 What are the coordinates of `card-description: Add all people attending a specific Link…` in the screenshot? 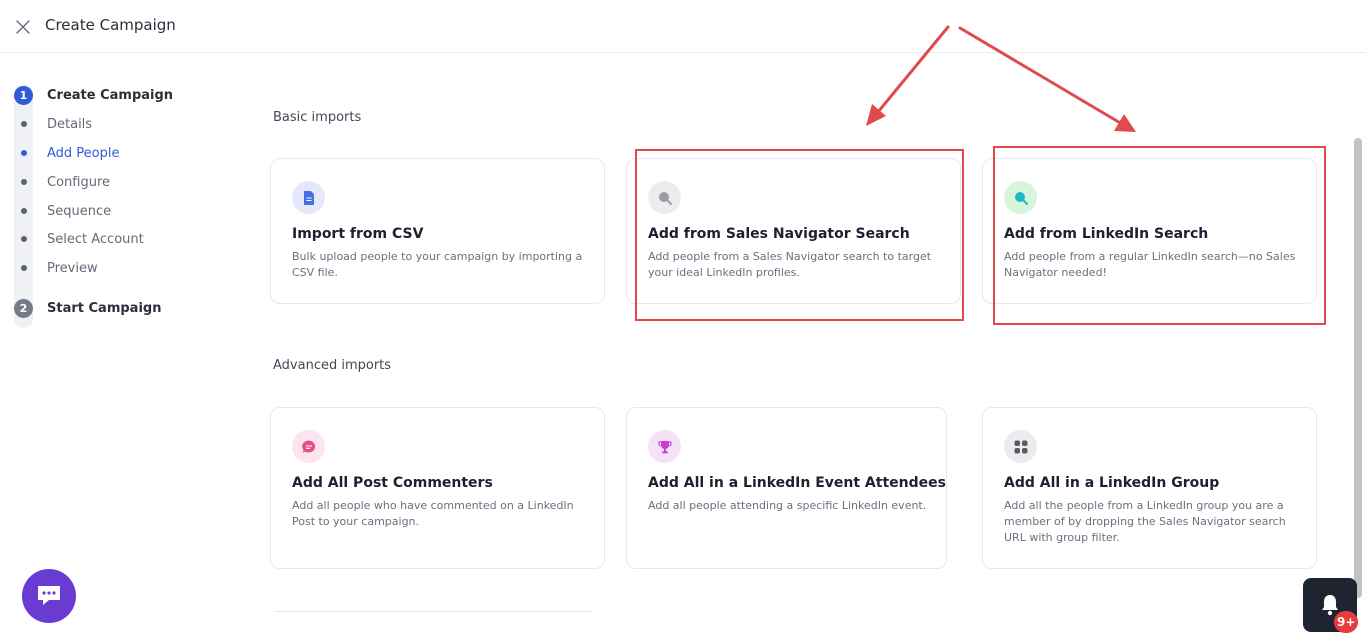 It's located at (787, 505).